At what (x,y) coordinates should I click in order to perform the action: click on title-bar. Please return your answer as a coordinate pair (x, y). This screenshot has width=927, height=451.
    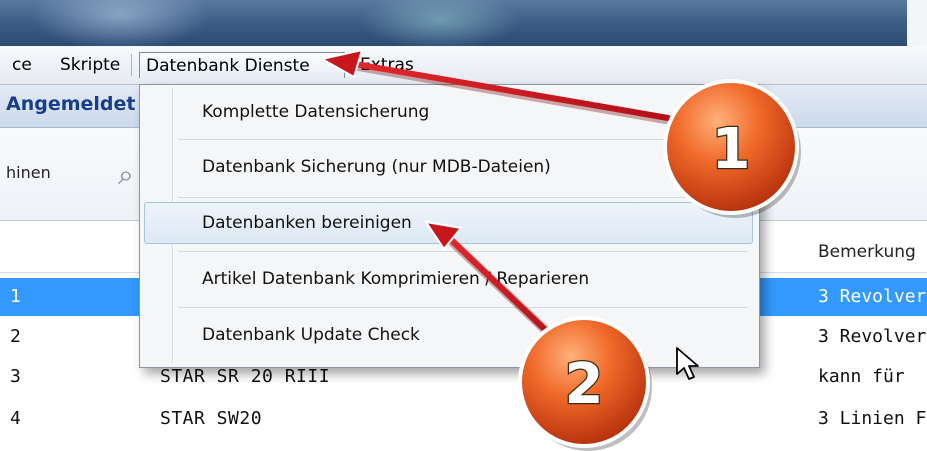
    Looking at the image, I should click on (463, 25).